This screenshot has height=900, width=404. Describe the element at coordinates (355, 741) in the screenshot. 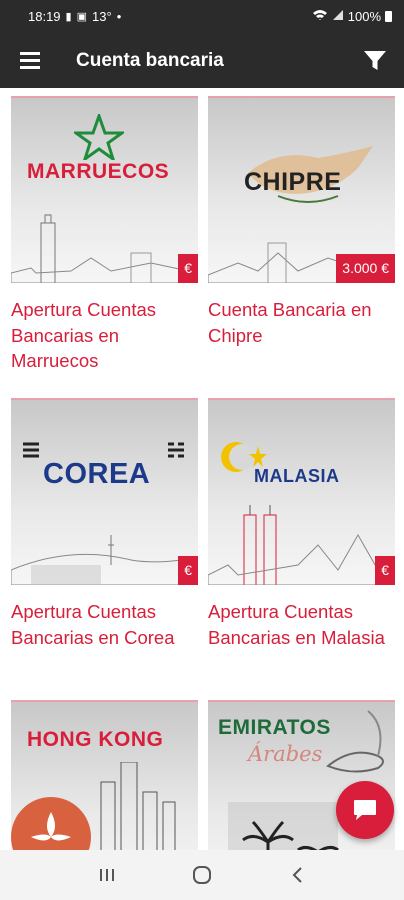

I see `lamp-illustration` at that location.